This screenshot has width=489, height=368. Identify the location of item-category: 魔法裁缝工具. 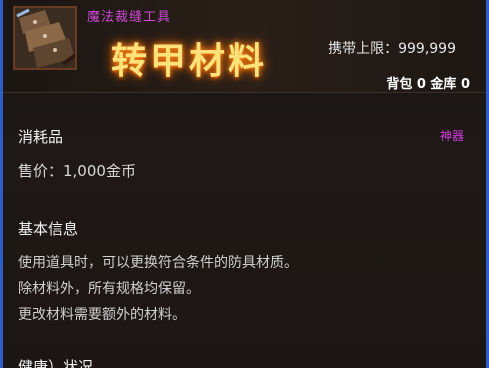
(129, 17).